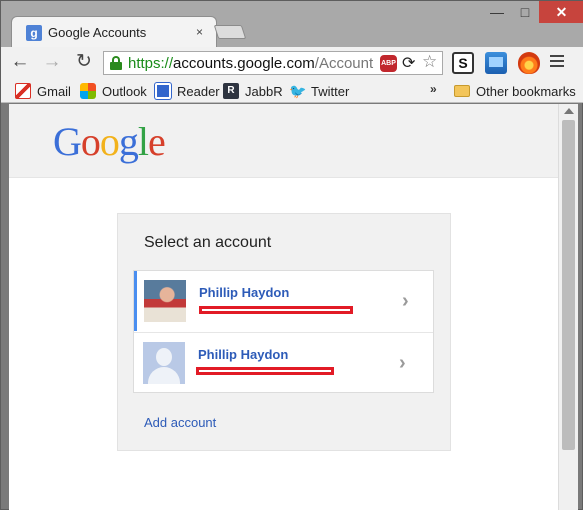 The height and width of the screenshot is (510, 583). I want to click on bookmark-twitter: 🐦 Twitter, so click(319, 91).